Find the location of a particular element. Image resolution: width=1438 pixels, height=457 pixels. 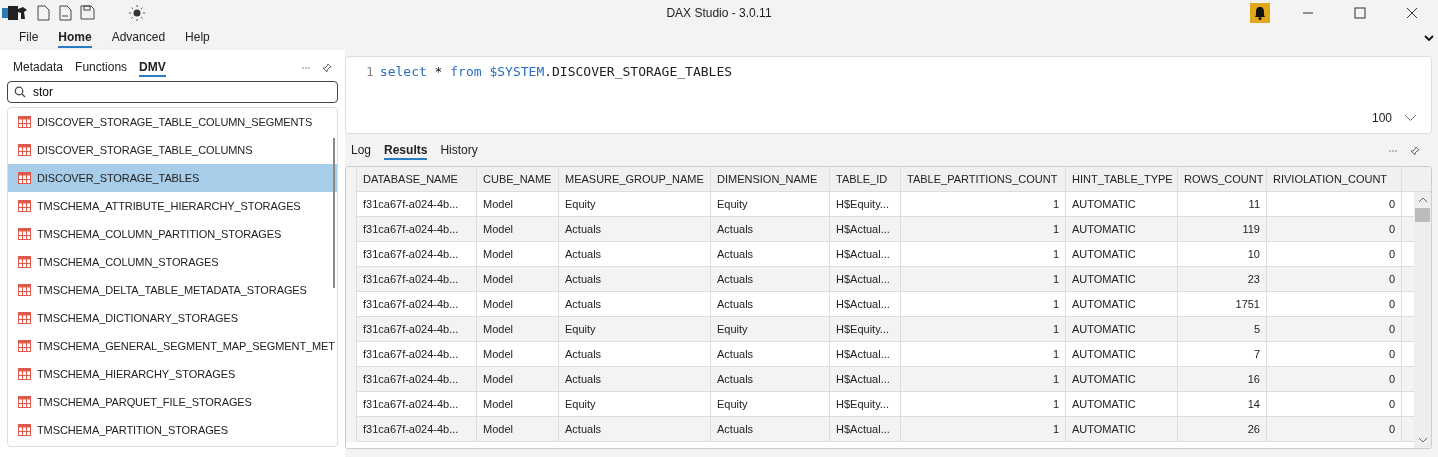

search-field: stor is located at coordinates (172, 92).